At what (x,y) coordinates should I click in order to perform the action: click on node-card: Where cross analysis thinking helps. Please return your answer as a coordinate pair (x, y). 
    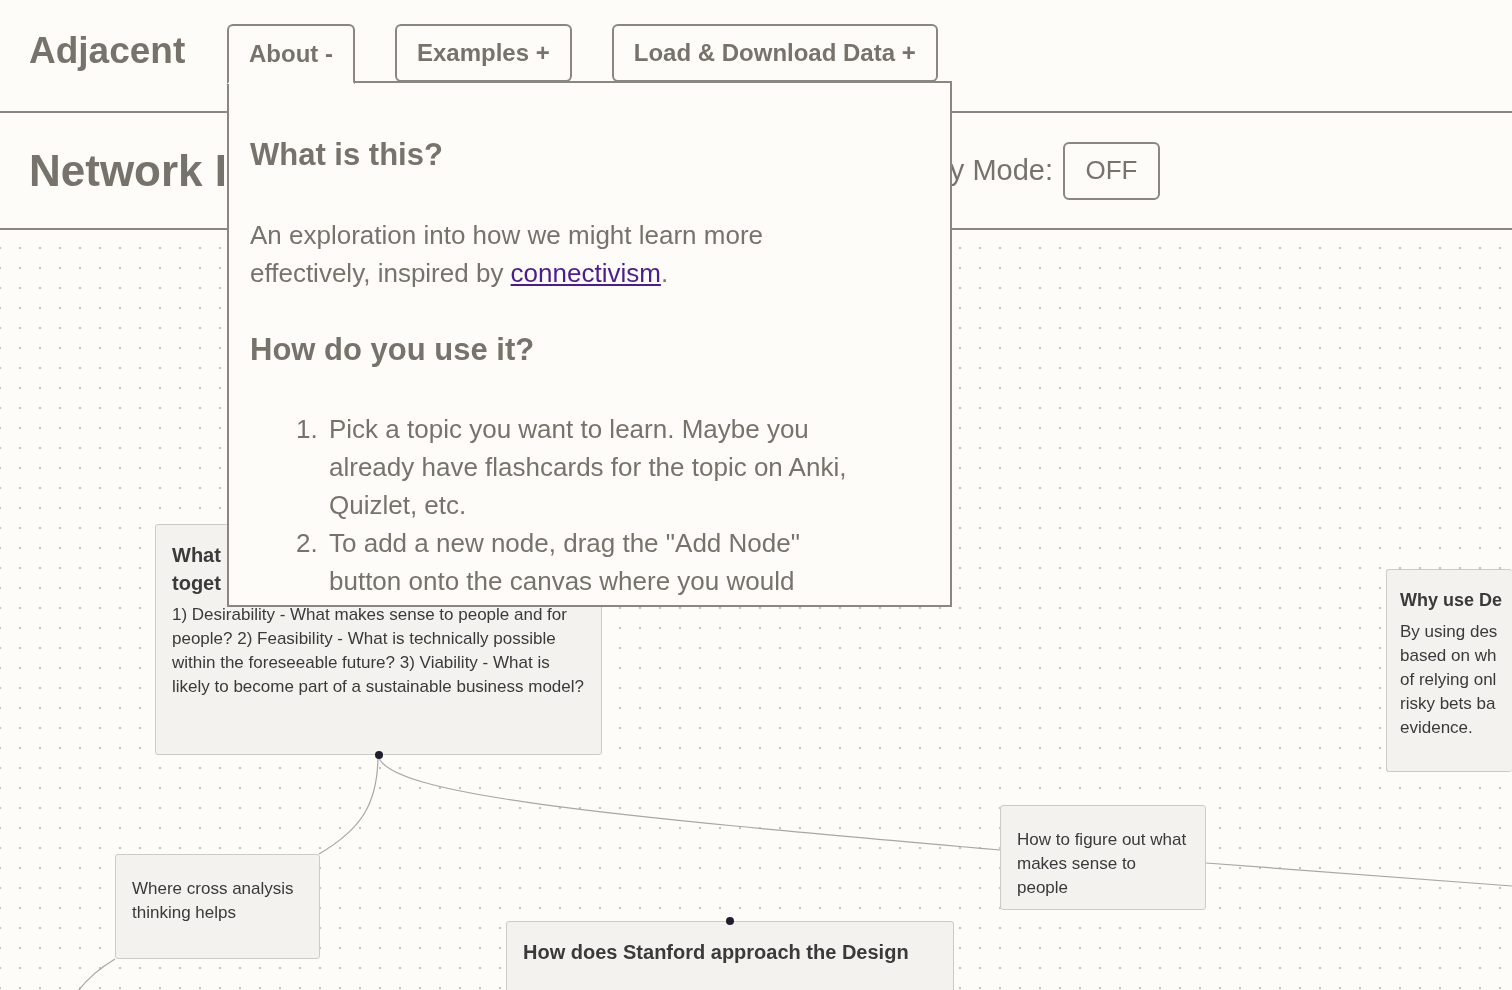
    Looking at the image, I should click on (217, 906).